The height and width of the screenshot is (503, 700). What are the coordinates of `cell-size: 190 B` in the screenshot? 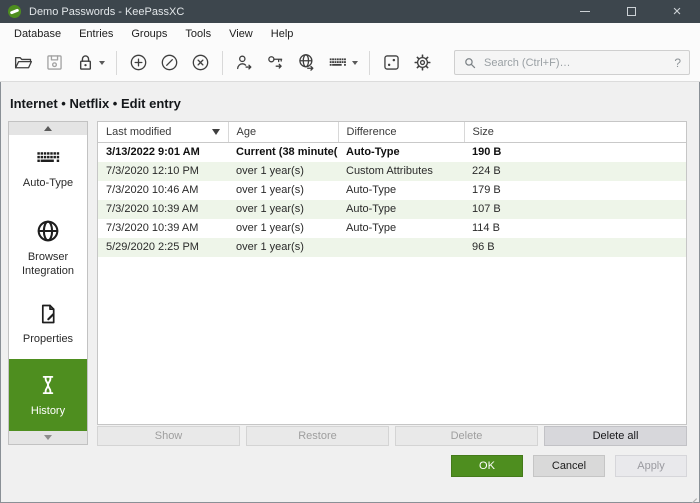 It's located at (487, 151).